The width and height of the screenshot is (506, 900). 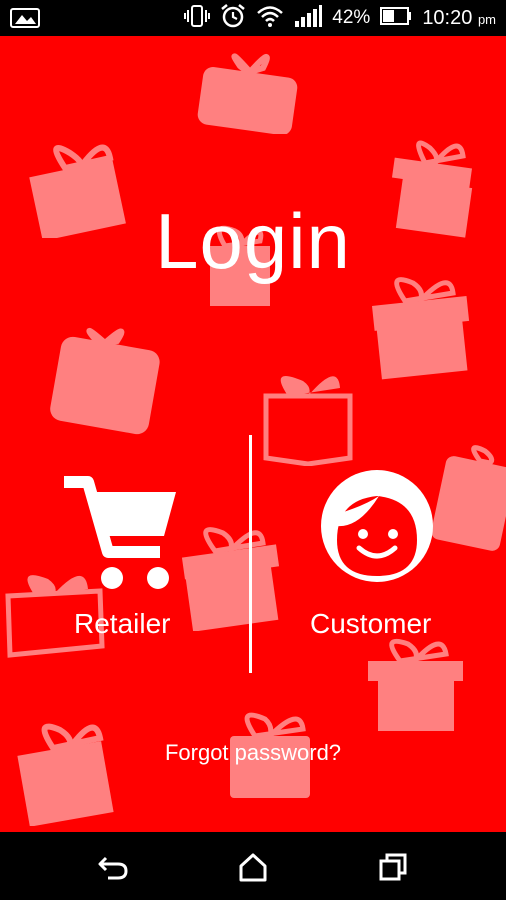 I want to click on home-icon, so click(x=253, y=867).